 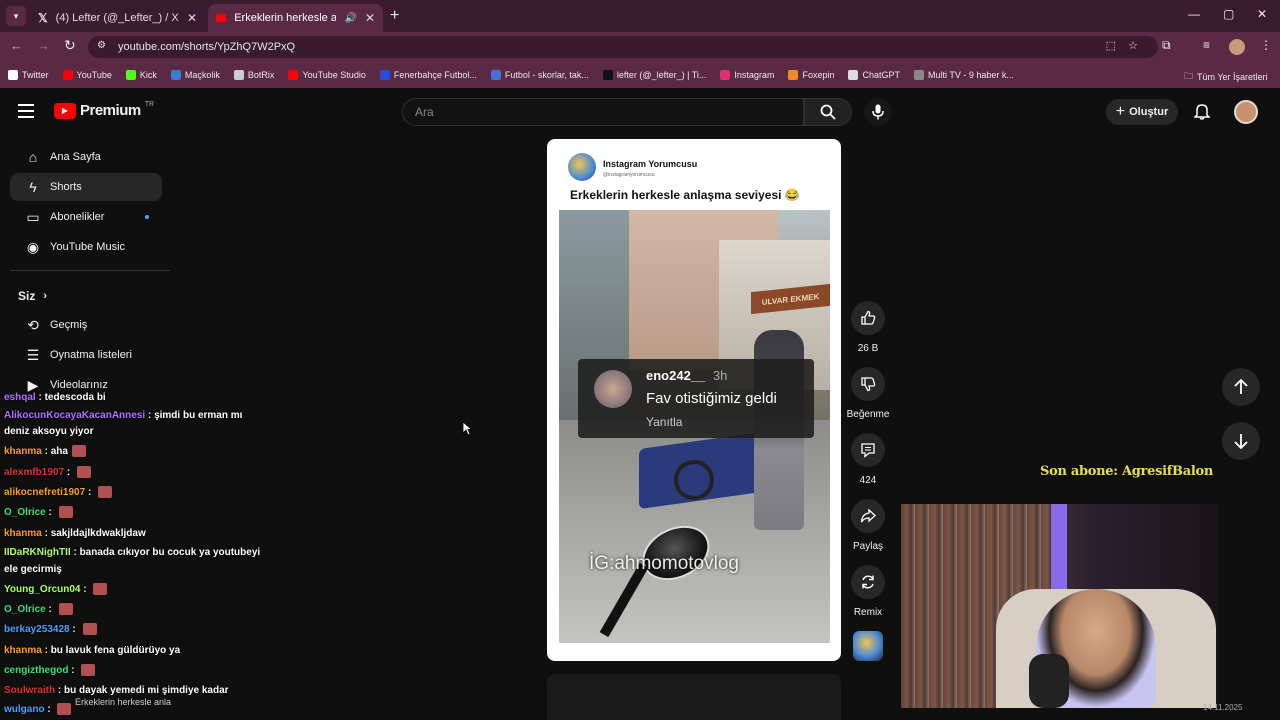 What do you see at coordinates (811, 75) in the screenshot?
I see `bookmark-item: Foxepin` at bounding box center [811, 75].